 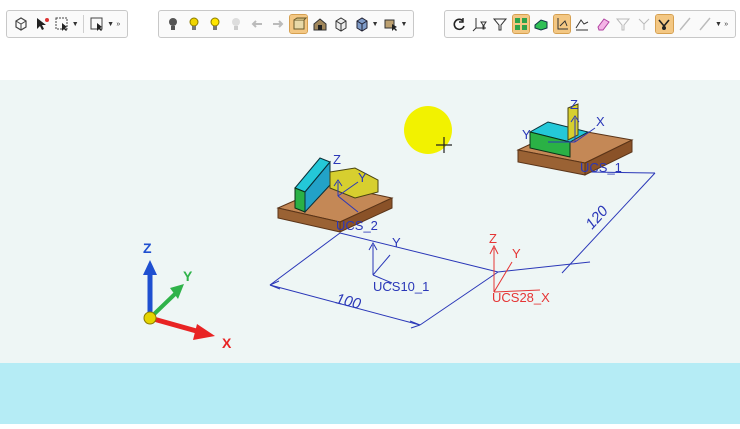 I want to click on box-select-dropdown-icon: ▼, so click(x=75, y=24).